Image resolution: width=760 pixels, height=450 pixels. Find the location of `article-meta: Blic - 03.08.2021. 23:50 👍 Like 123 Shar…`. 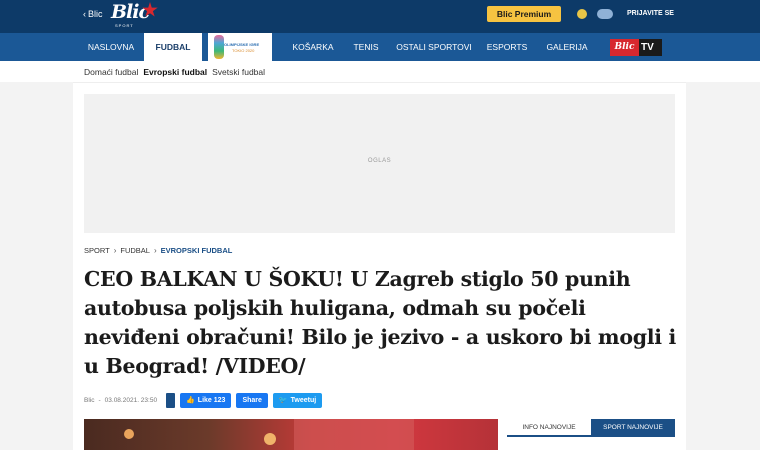

article-meta: Blic - 03.08.2021. 23:50 👍 Like 123 Shar… is located at coordinates (203, 400).